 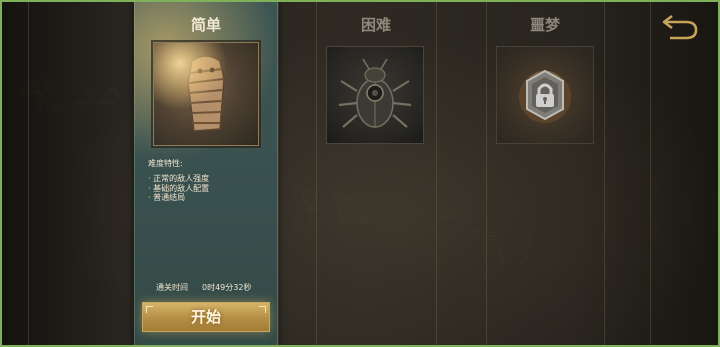 I want to click on difficulty-card-nightmare, so click(x=545, y=95).